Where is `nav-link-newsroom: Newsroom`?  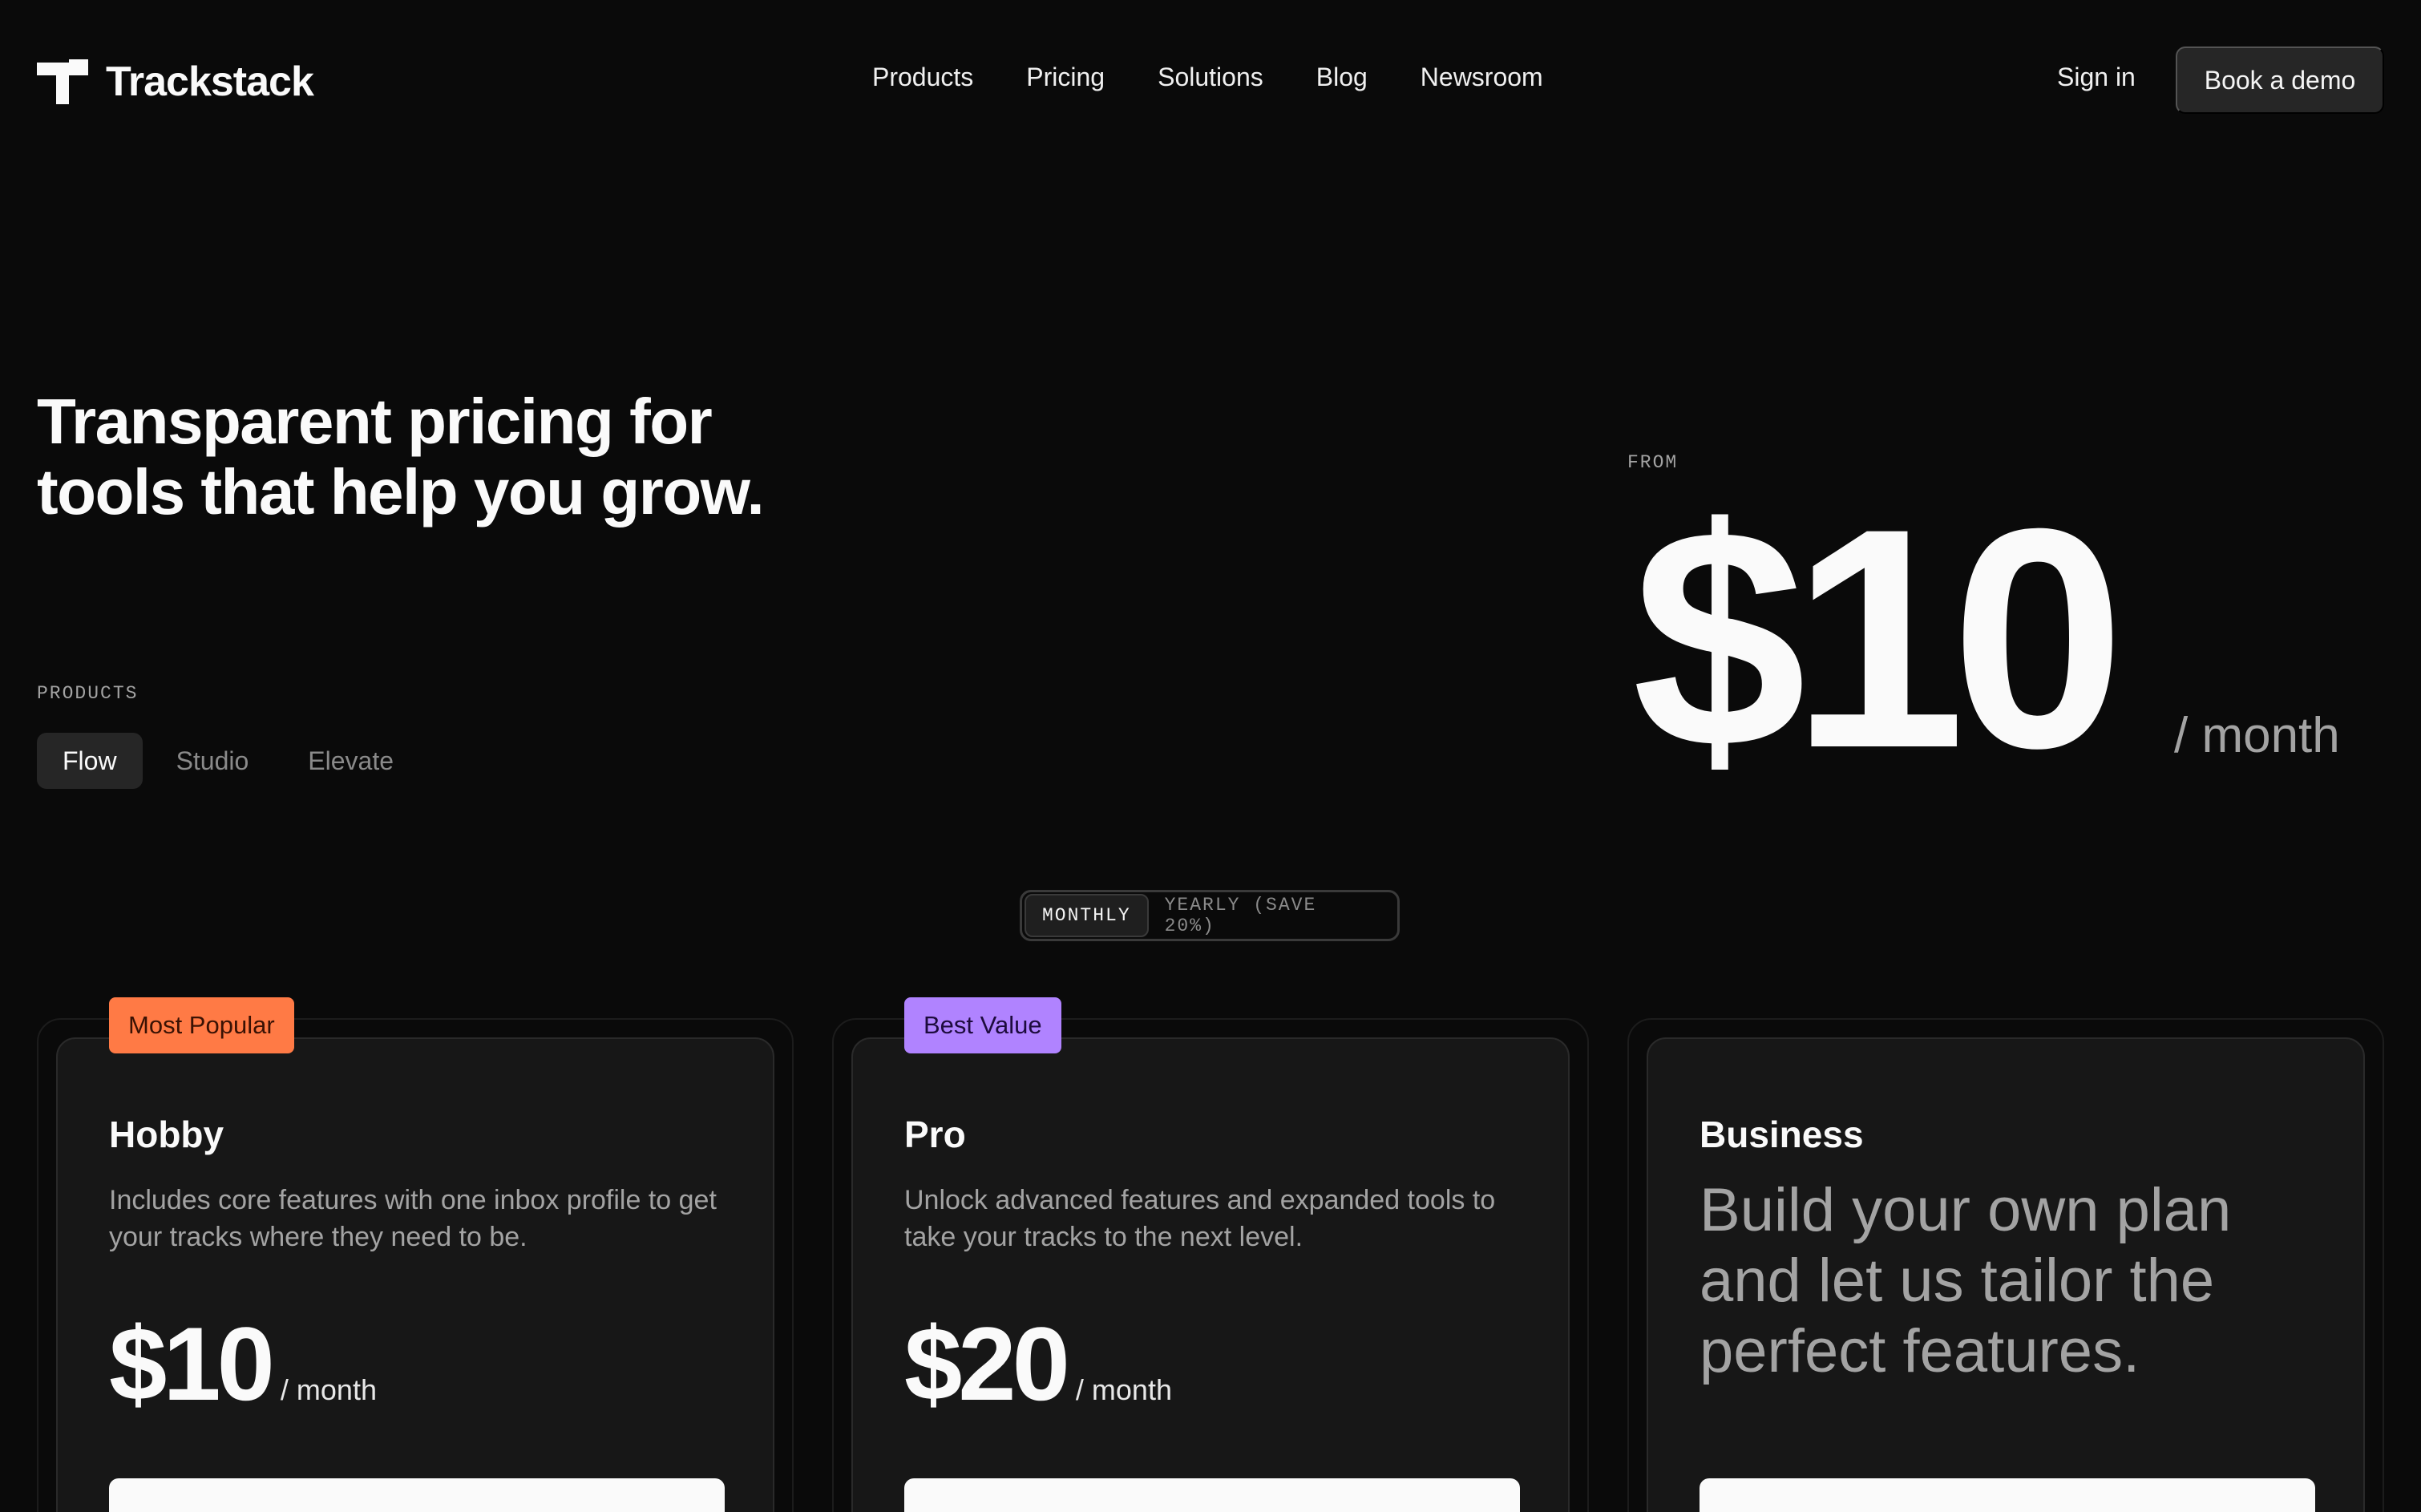 nav-link-newsroom: Newsroom is located at coordinates (1482, 78).